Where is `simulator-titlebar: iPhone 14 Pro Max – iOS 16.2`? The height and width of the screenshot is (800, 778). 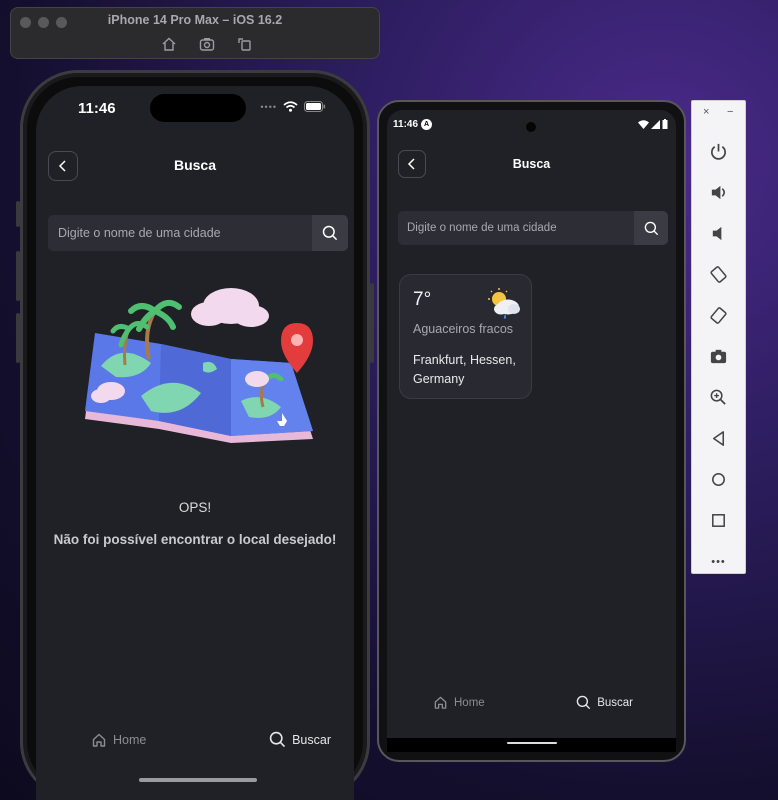
simulator-titlebar: iPhone 14 Pro Max – iOS 16.2 is located at coordinates (195, 33).